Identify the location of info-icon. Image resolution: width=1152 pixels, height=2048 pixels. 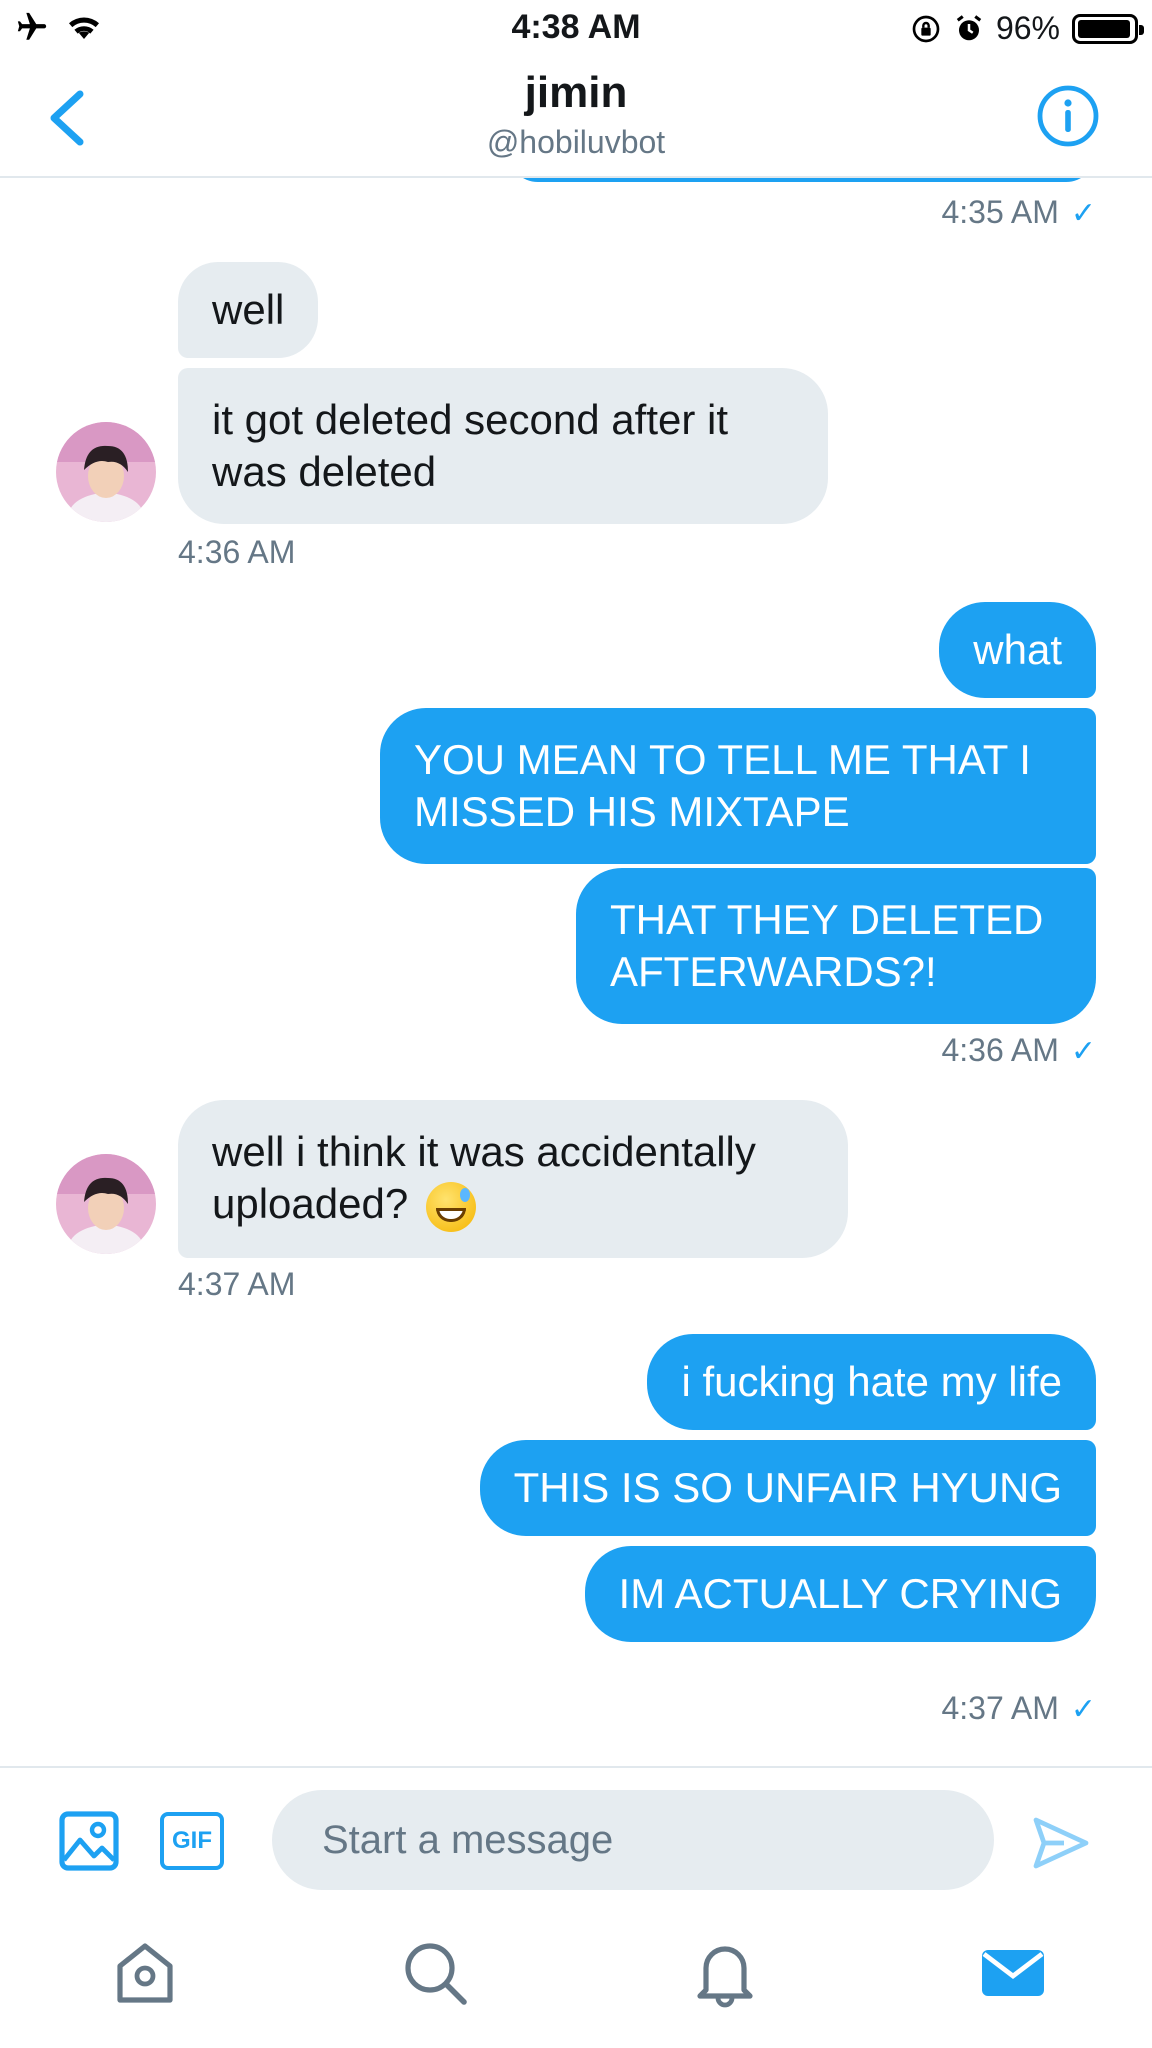
(1068, 116).